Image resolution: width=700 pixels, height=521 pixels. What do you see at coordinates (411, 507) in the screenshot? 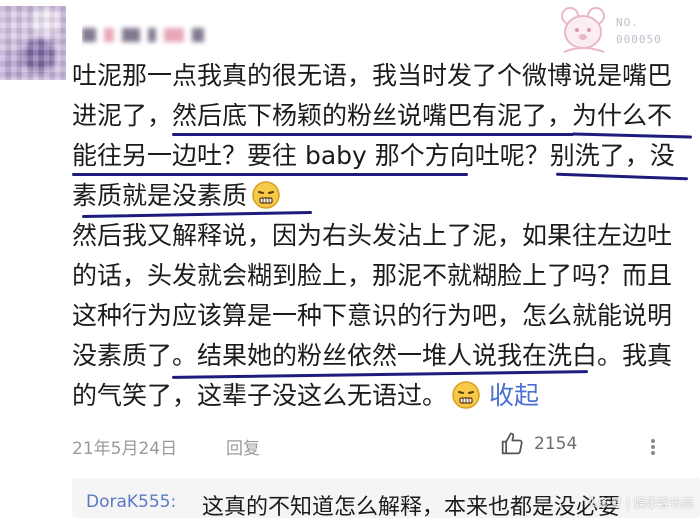
I see `sub-reply-text: 这真的不知道怎么解释，本来也都是没必要` at bounding box center [411, 507].